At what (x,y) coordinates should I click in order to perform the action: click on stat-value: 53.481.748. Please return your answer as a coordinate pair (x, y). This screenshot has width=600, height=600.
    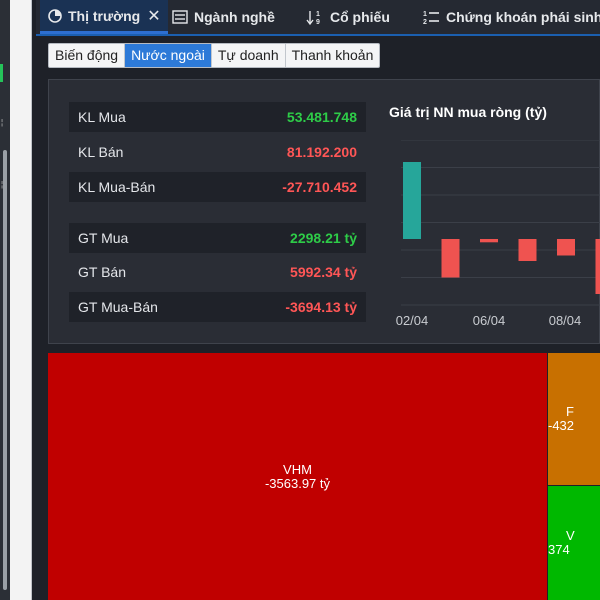
    Looking at the image, I should click on (322, 117).